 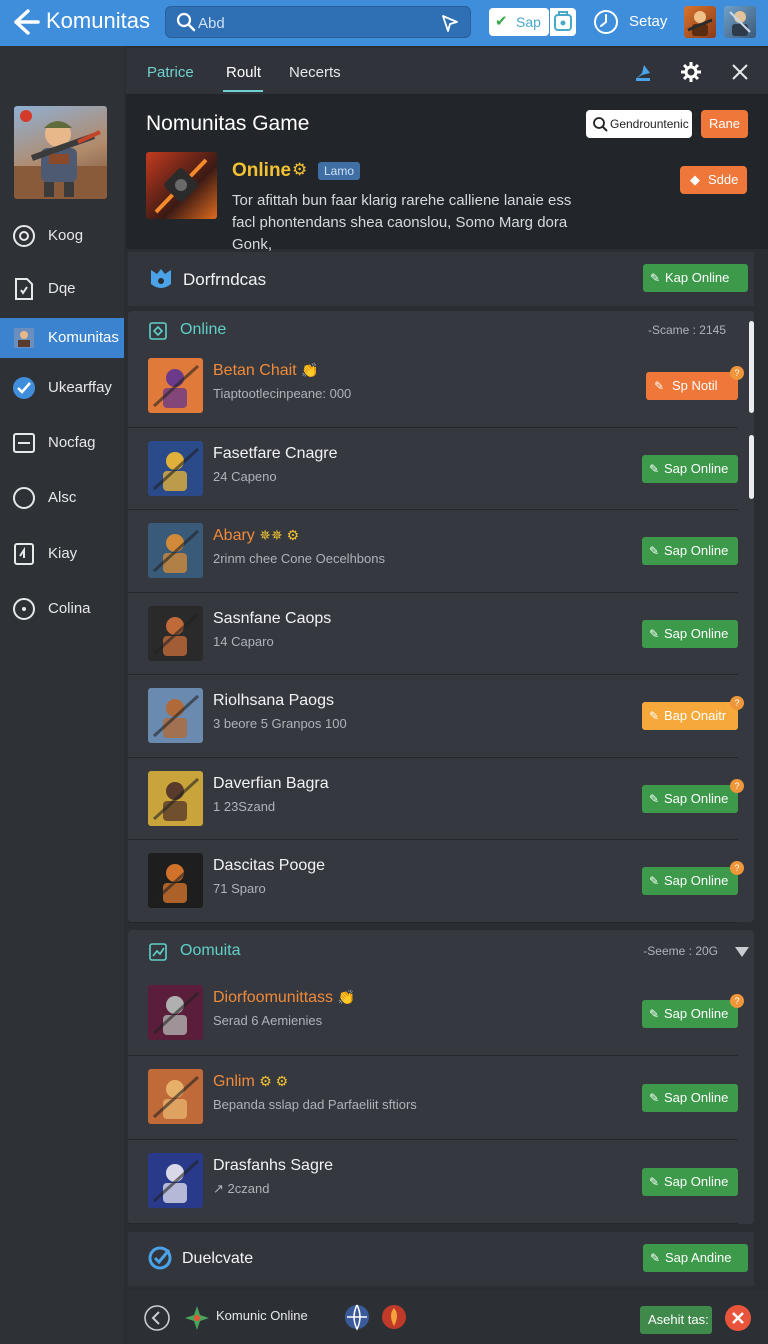 What do you see at coordinates (161, 278) in the screenshot?
I see `shield-icon` at bounding box center [161, 278].